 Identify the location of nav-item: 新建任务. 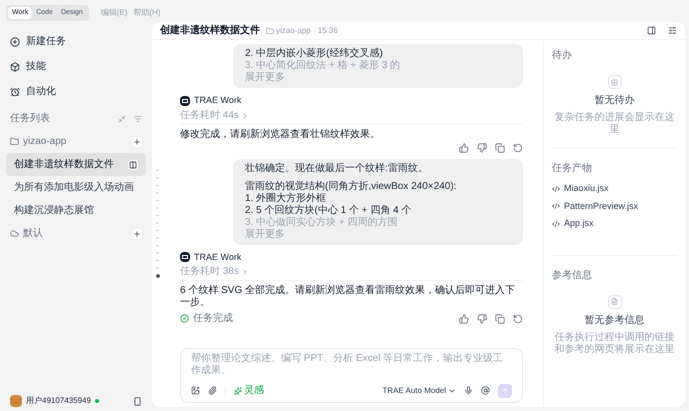
(76, 41).